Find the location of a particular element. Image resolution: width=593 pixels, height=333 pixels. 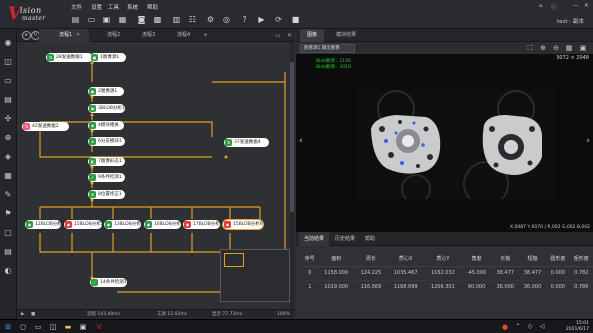

volume-icon: ◁ is located at coordinates (542, 327).